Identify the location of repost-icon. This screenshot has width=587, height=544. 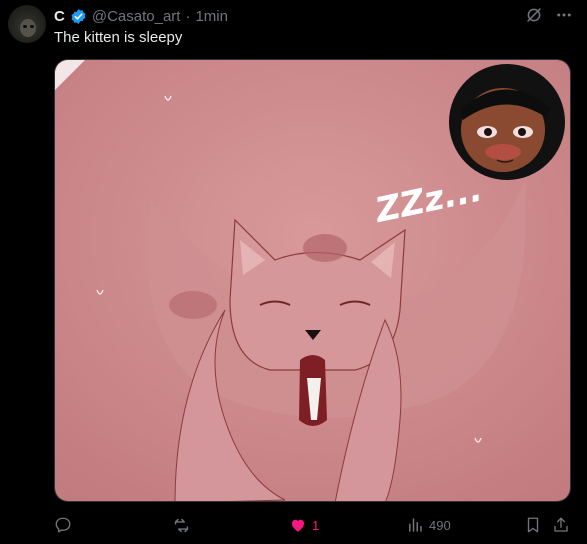
(181, 525).